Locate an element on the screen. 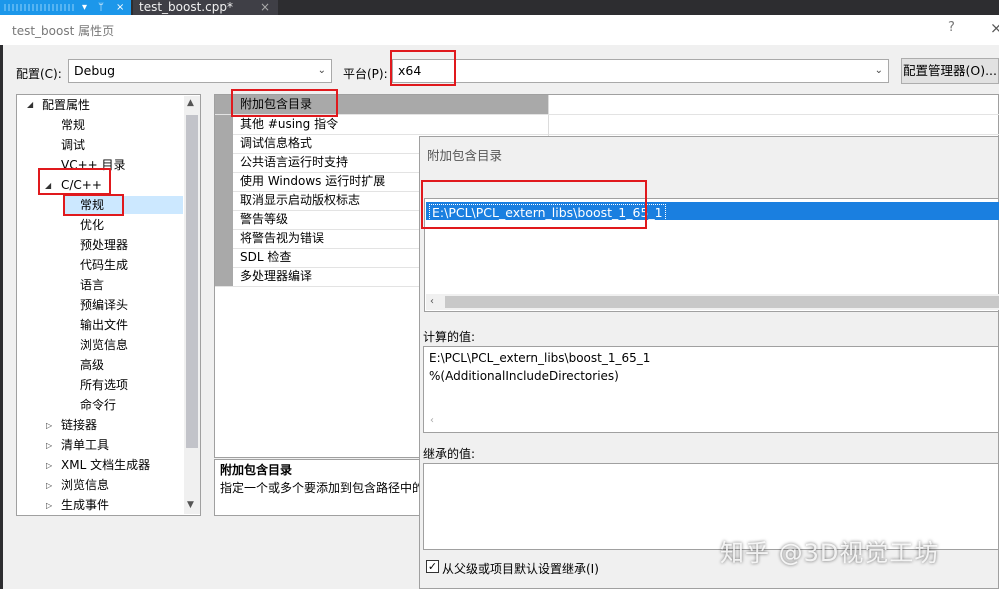 Image resolution: width=999 pixels, height=589 pixels. platform-label: 平台(P): is located at coordinates (365, 74).